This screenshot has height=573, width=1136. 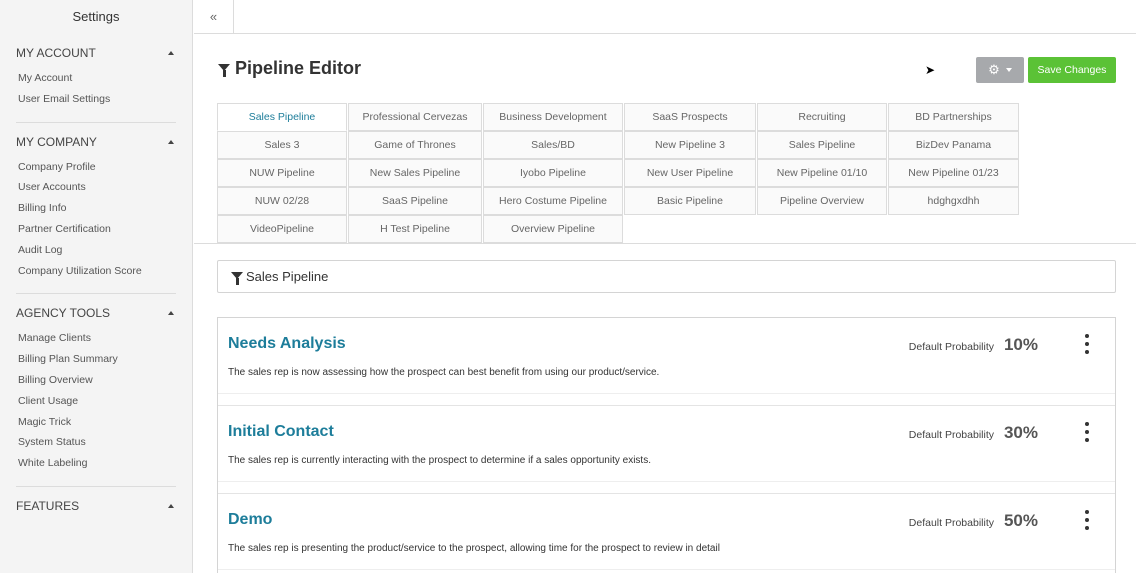 I want to click on section-features: FEATURES, so click(x=96, y=506).